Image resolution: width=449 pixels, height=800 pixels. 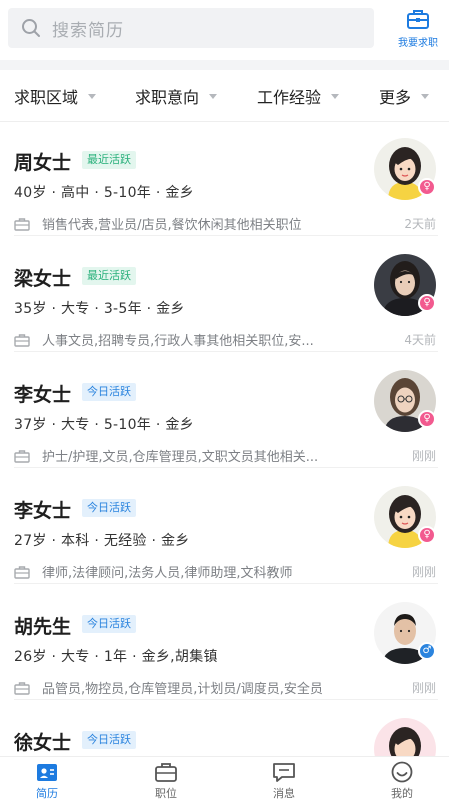 I want to click on resume-icon, so click(x=47, y=772).